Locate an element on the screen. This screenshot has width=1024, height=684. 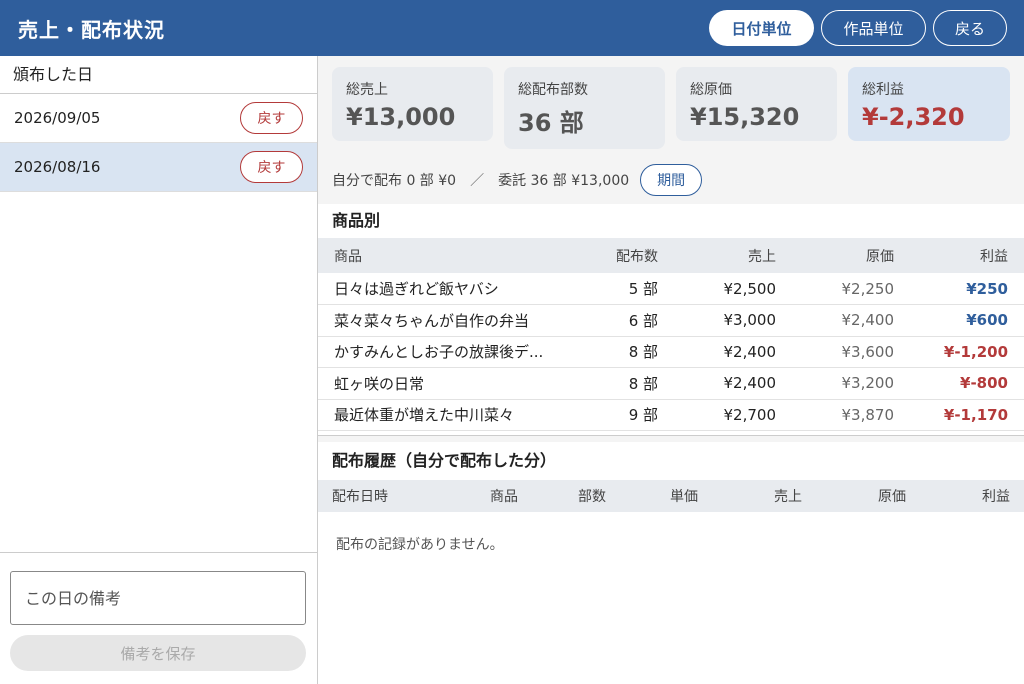
product-count: 9 部 is located at coordinates (615, 415).